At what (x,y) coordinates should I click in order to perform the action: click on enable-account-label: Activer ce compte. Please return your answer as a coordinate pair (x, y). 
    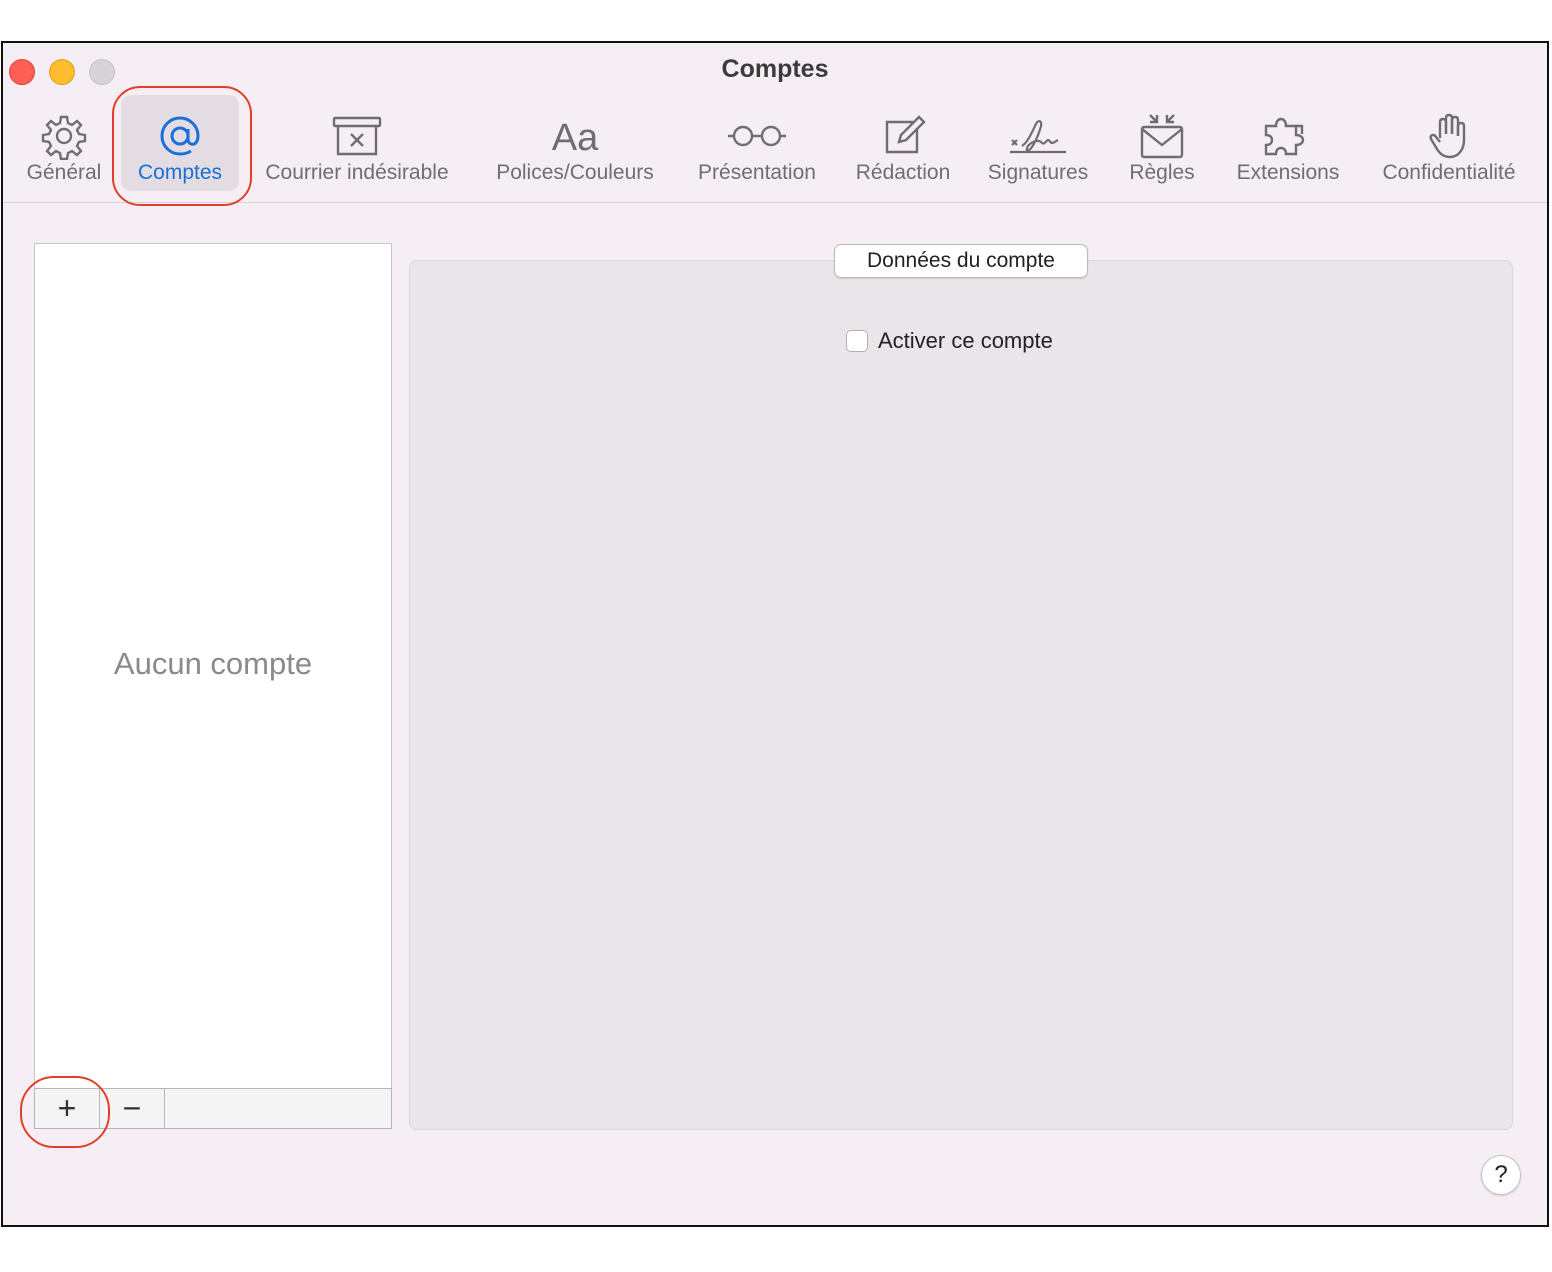
    Looking at the image, I should click on (965, 341).